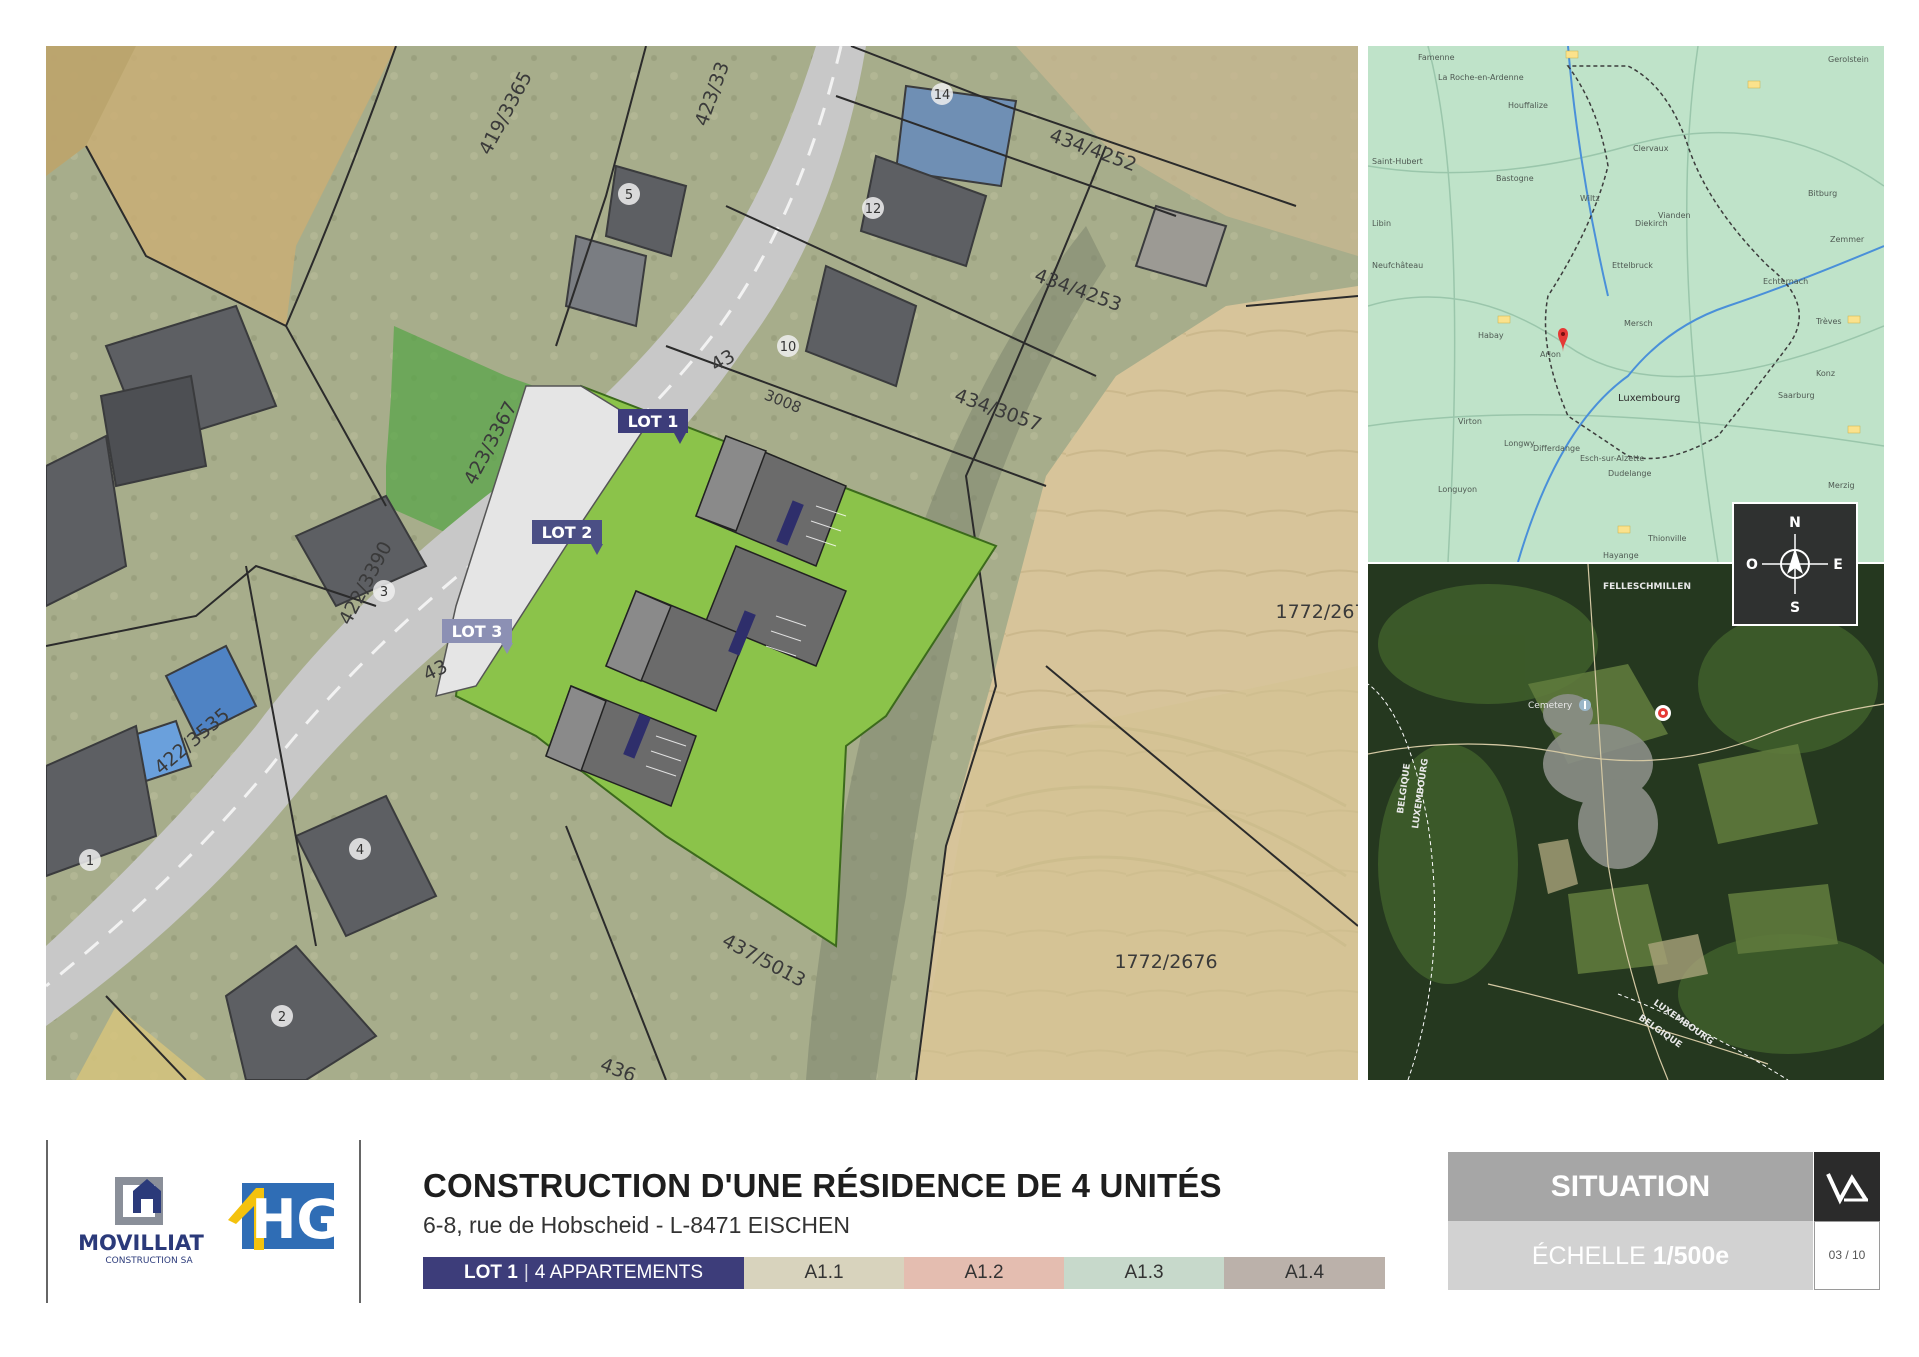 Image resolution: width=1919 pixels, height=1357 pixels. What do you see at coordinates (1165, 962) in the screenshot?
I see `parcel-label: 1772/2676` at bounding box center [1165, 962].